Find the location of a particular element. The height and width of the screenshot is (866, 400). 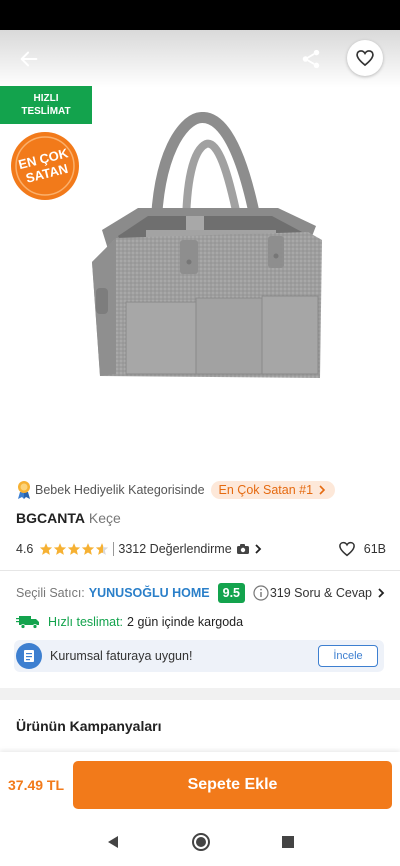

rank-pill-label: En Çok Satan #1 is located at coordinates (266, 490).